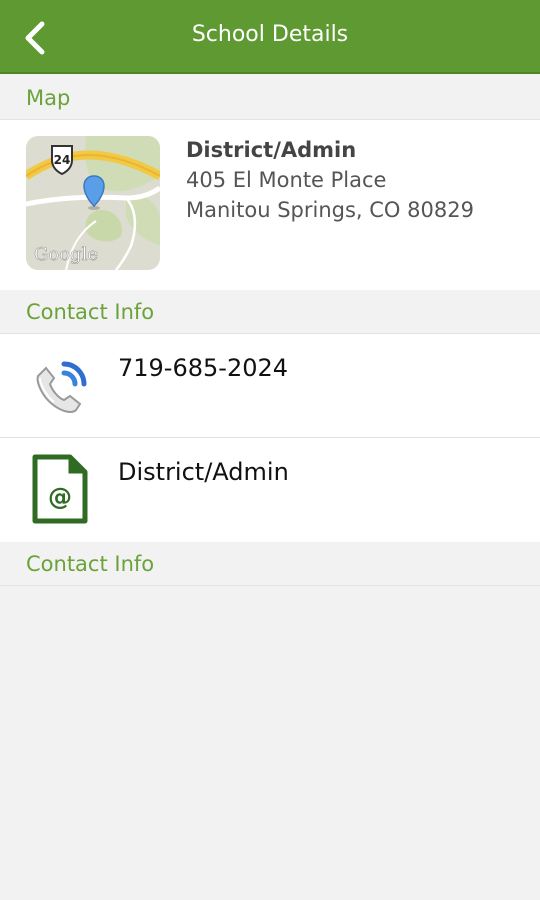 The height and width of the screenshot is (900, 540). I want to click on phone-number: 719-685-2024, so click(203, 368).